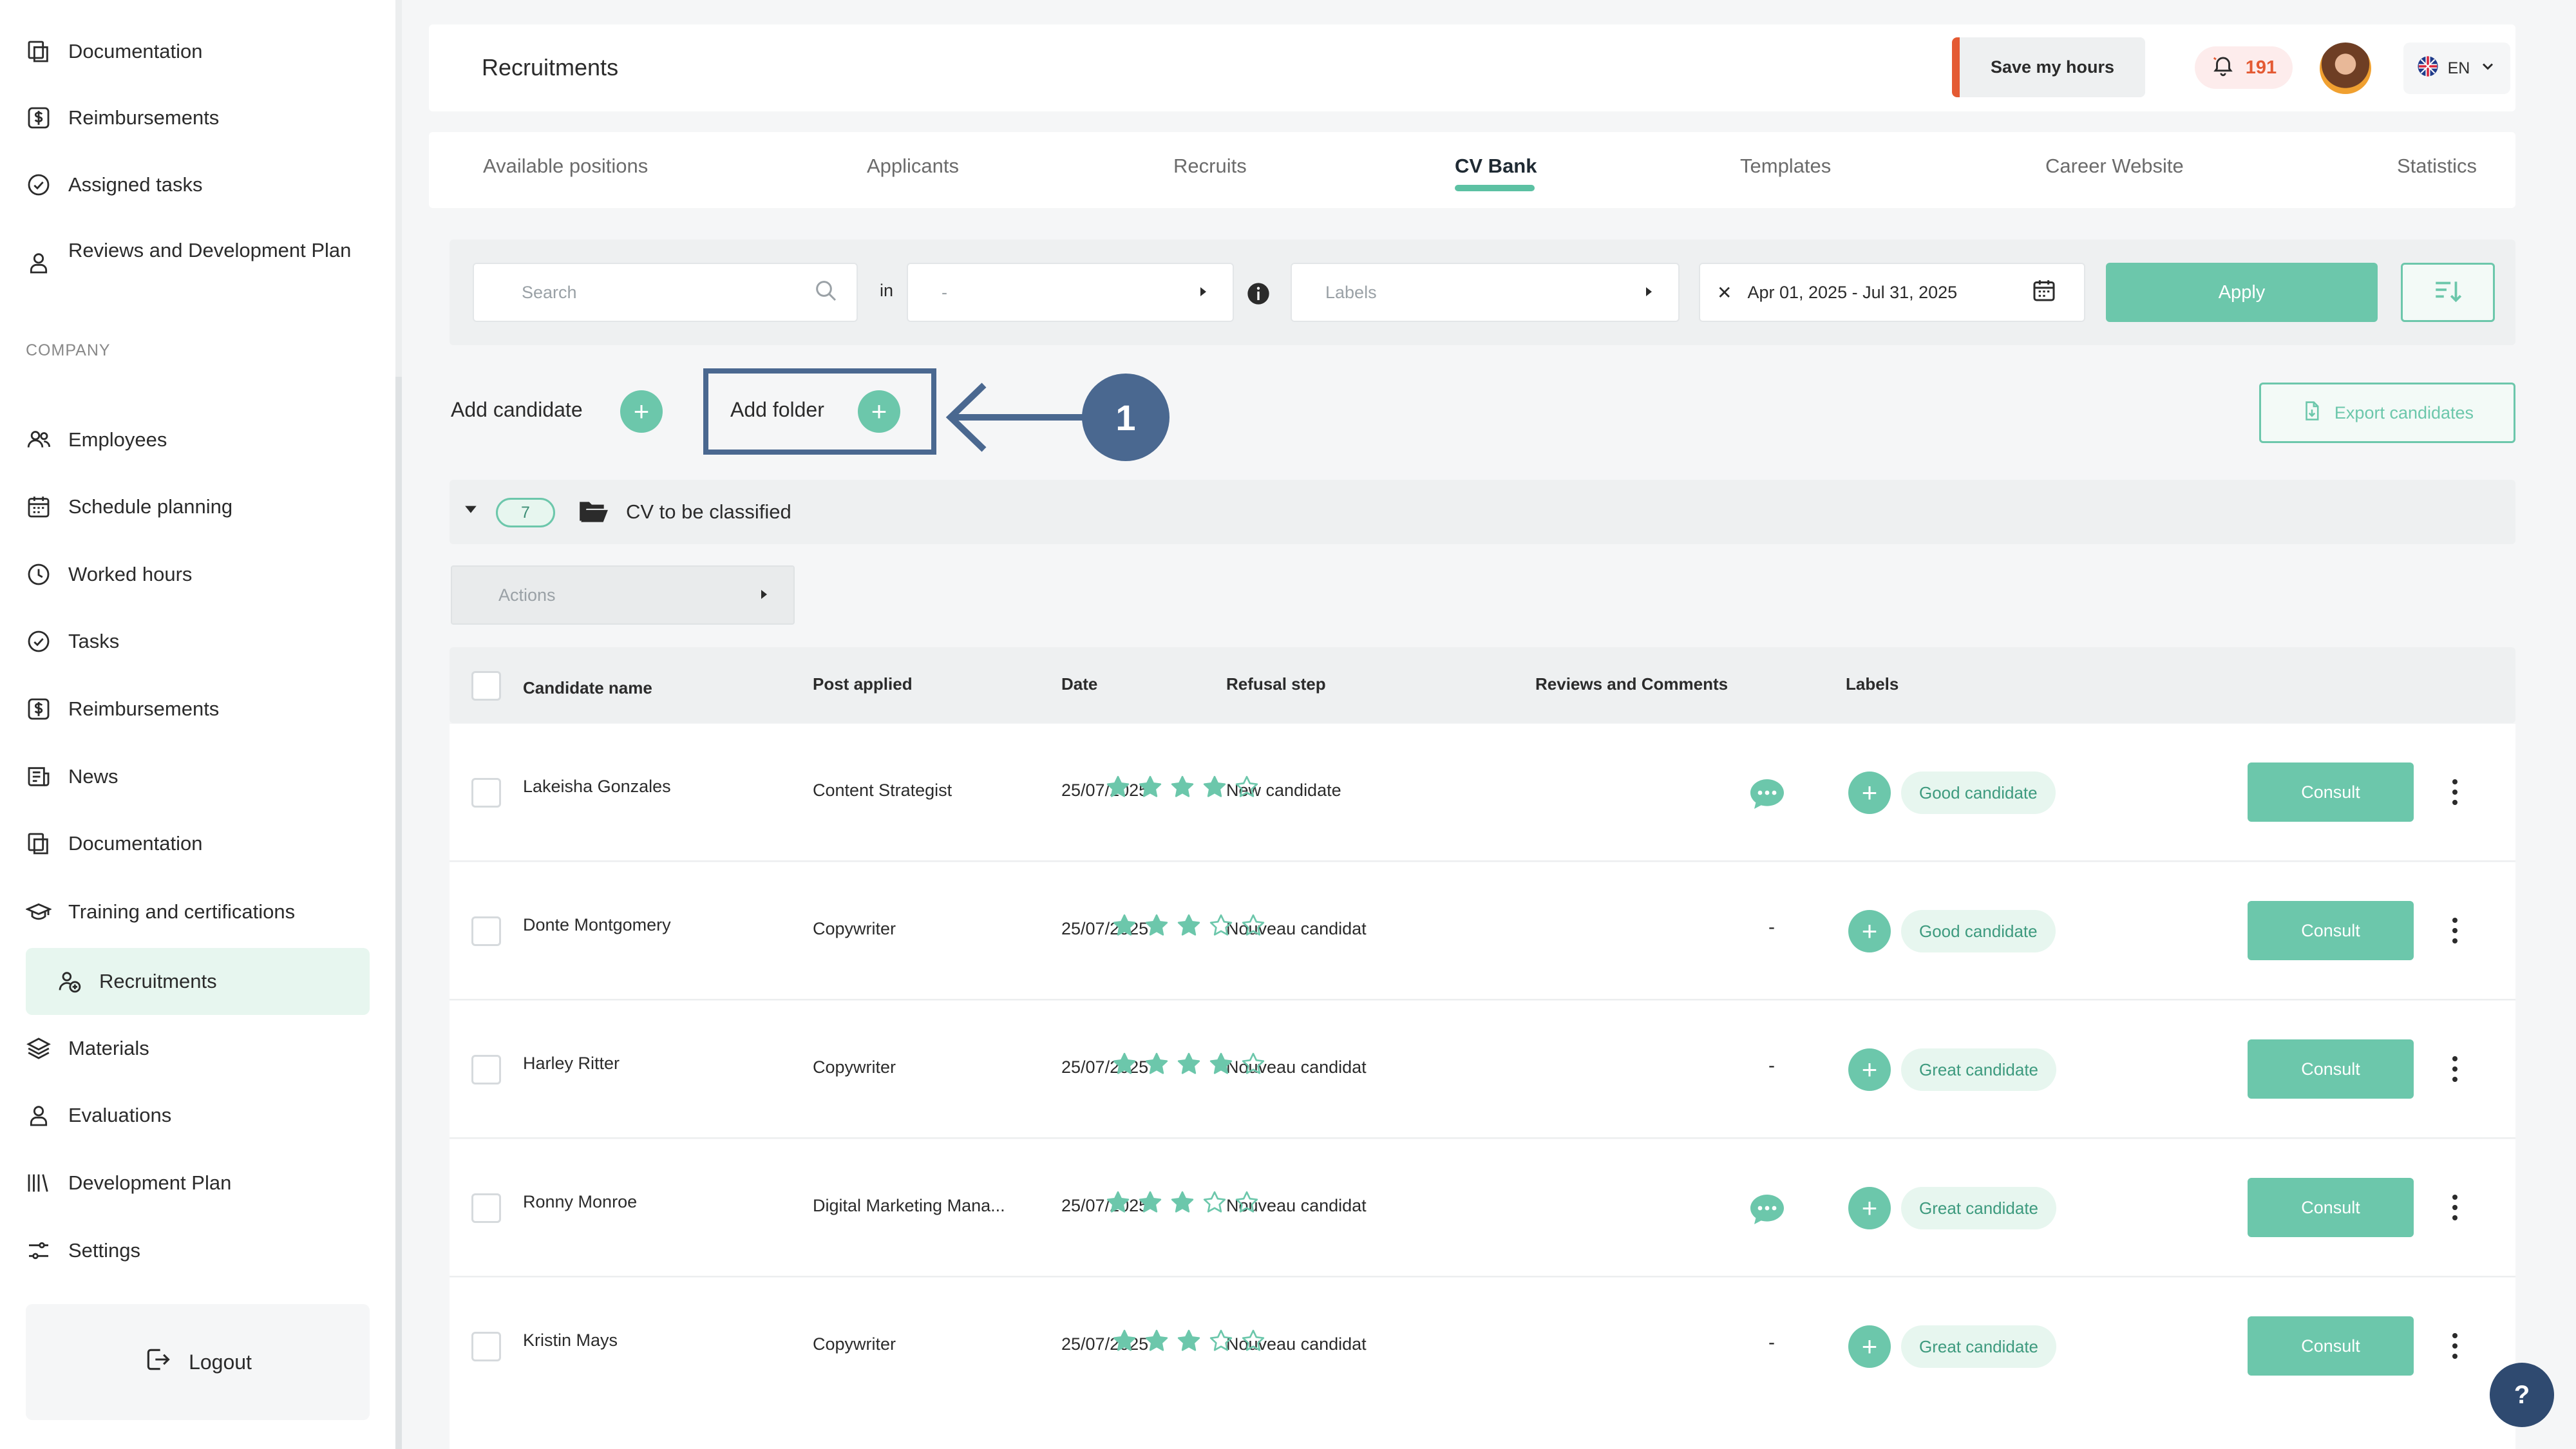 The image size is (2576, 1449). I want to click on candidate-name: Lakeisha Gonzales, so click(597, 787).